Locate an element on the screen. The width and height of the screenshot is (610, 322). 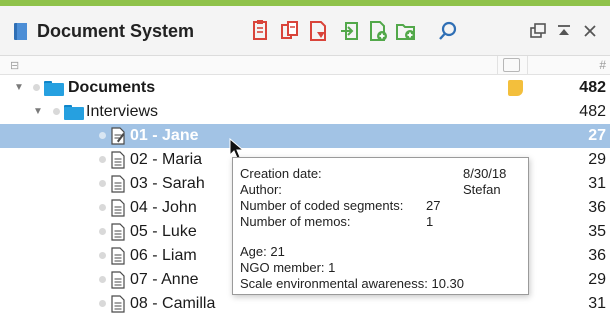
tree-row-interviews: ▼ Interviews 482 is located at coordinates (305, 112).